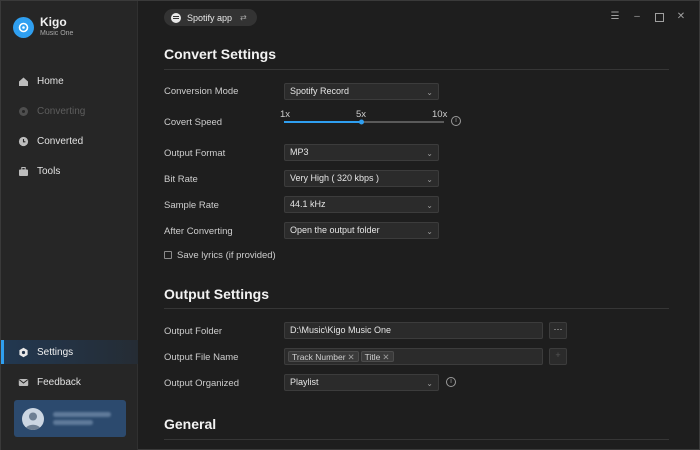 Image resolution: width=700 pixels, height=450 pixels. Describe the element at coordinates (69, 171) in the screenshot. I see `sidebar-item-tools: Tools` at that location.